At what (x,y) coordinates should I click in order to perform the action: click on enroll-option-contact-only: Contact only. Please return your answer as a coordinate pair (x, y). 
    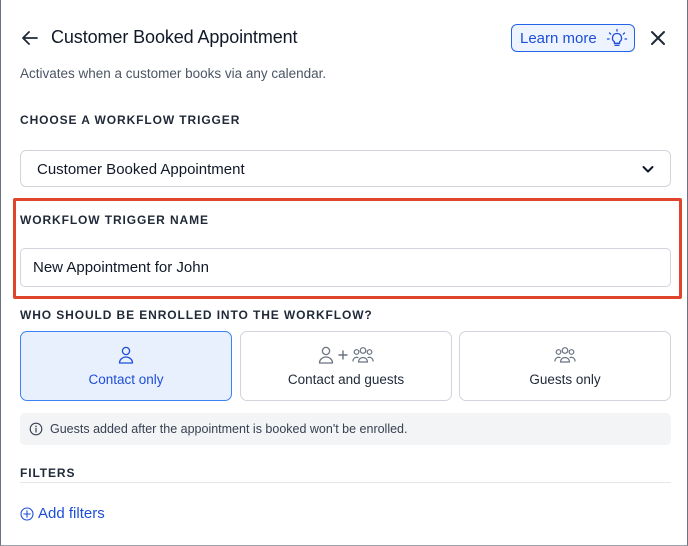
    Looking at the image, I should click on (126, 366).